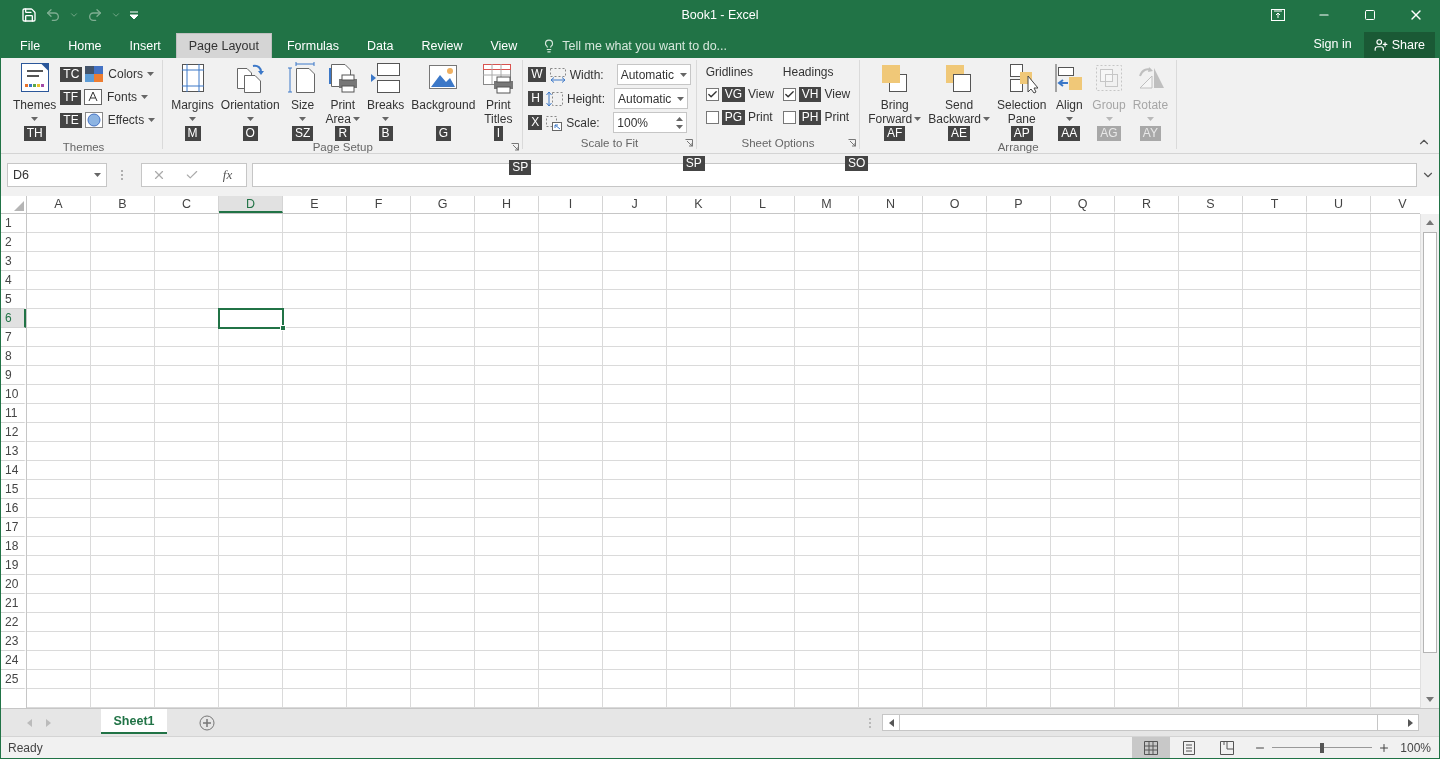  Describe the element at coordinates (895, 133) in the screenshot. I see `keytip: AF` at that location.